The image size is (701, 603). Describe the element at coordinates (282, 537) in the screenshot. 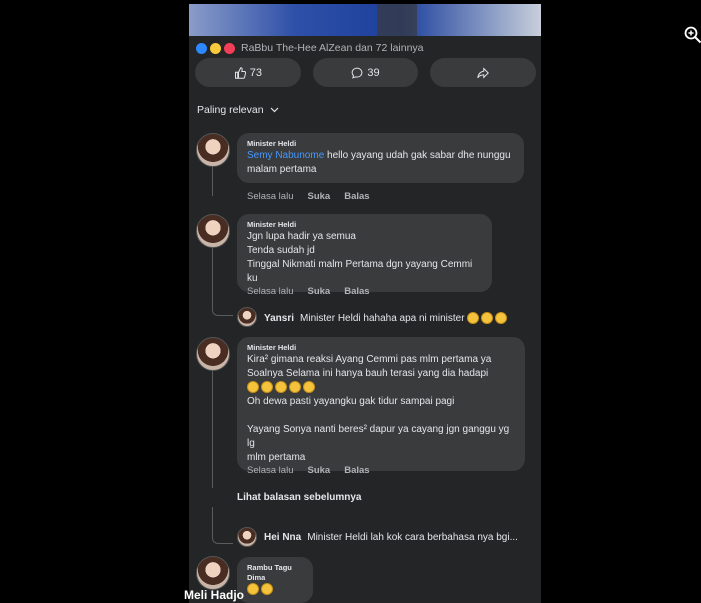

I see `reply-author: Hei Nna` at that location.